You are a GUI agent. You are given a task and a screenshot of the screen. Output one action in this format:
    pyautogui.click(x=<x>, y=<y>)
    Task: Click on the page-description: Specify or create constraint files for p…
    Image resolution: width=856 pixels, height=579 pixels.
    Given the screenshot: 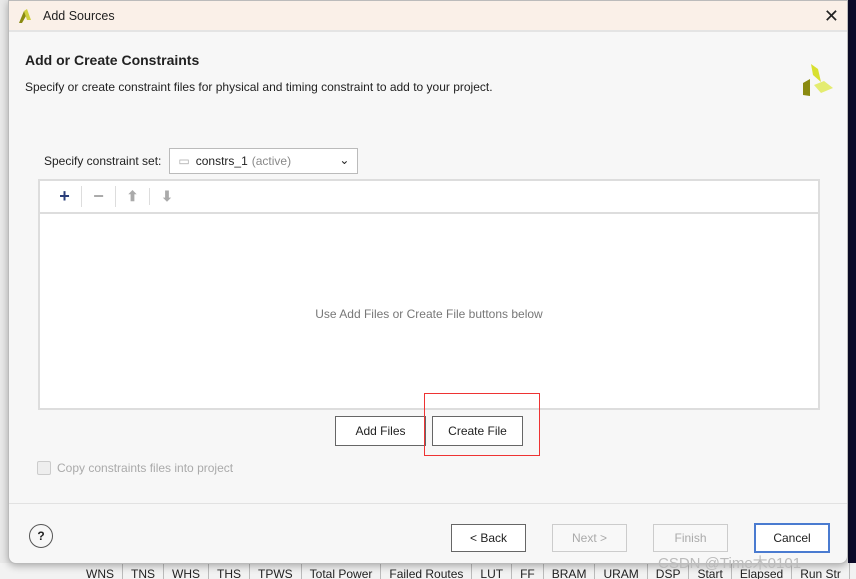 What is the action you would take?
    pyautogui.click(x=259, y=87)
    